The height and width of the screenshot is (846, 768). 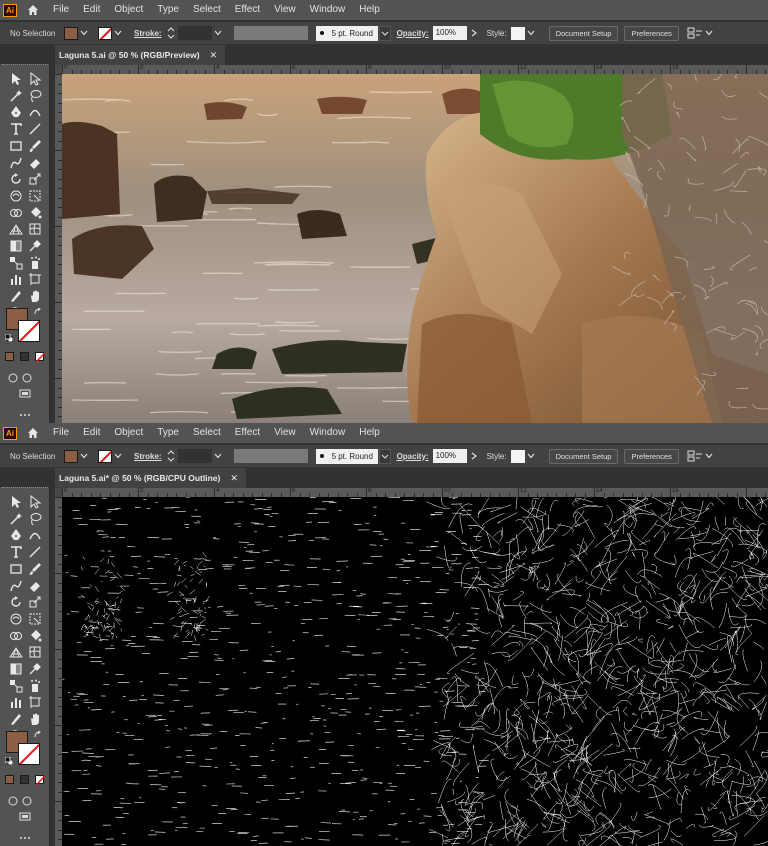 What do you see at coordinates (369, 10) in the screenshot?
I see `menu-help: Help` at bounding box center [369, 10].